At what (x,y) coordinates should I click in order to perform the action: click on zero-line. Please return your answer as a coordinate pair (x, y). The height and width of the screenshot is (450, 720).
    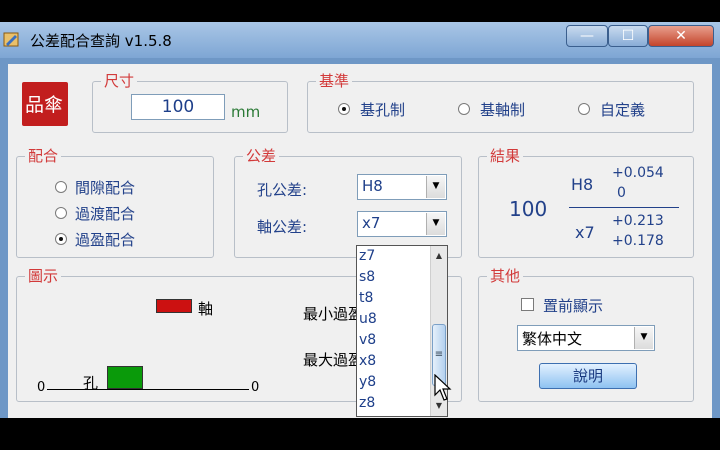
    Looking at the image, I should click on (148, 389).